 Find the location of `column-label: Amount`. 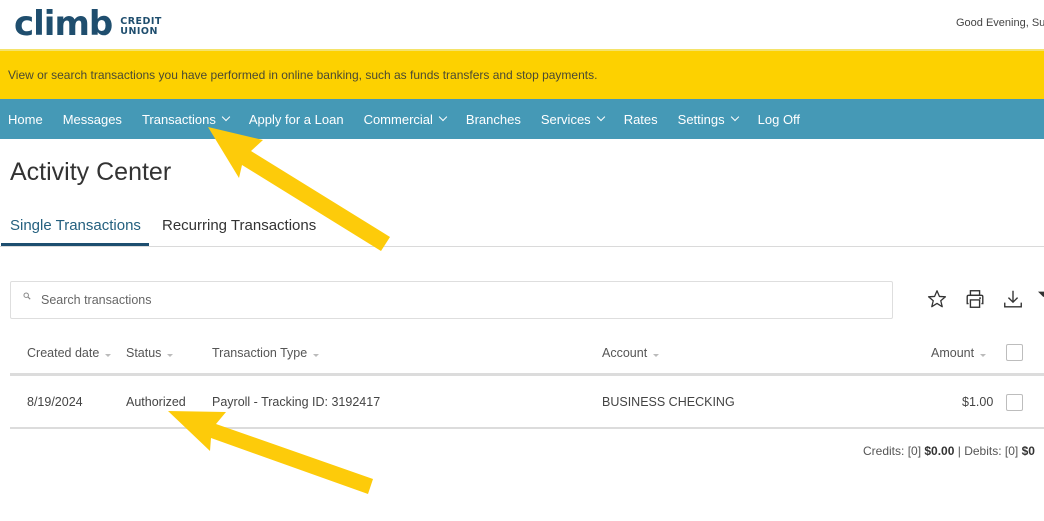

column-label: Amount is located at coordinates (953, 353).